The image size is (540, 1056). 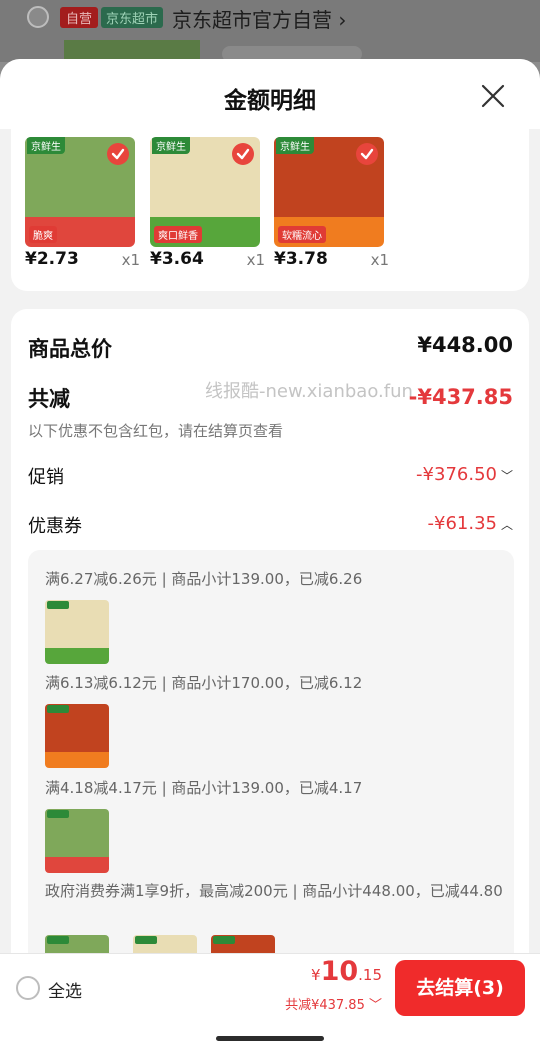 I want to click on product-tag: 脆爽, so click(x=43, y=234).